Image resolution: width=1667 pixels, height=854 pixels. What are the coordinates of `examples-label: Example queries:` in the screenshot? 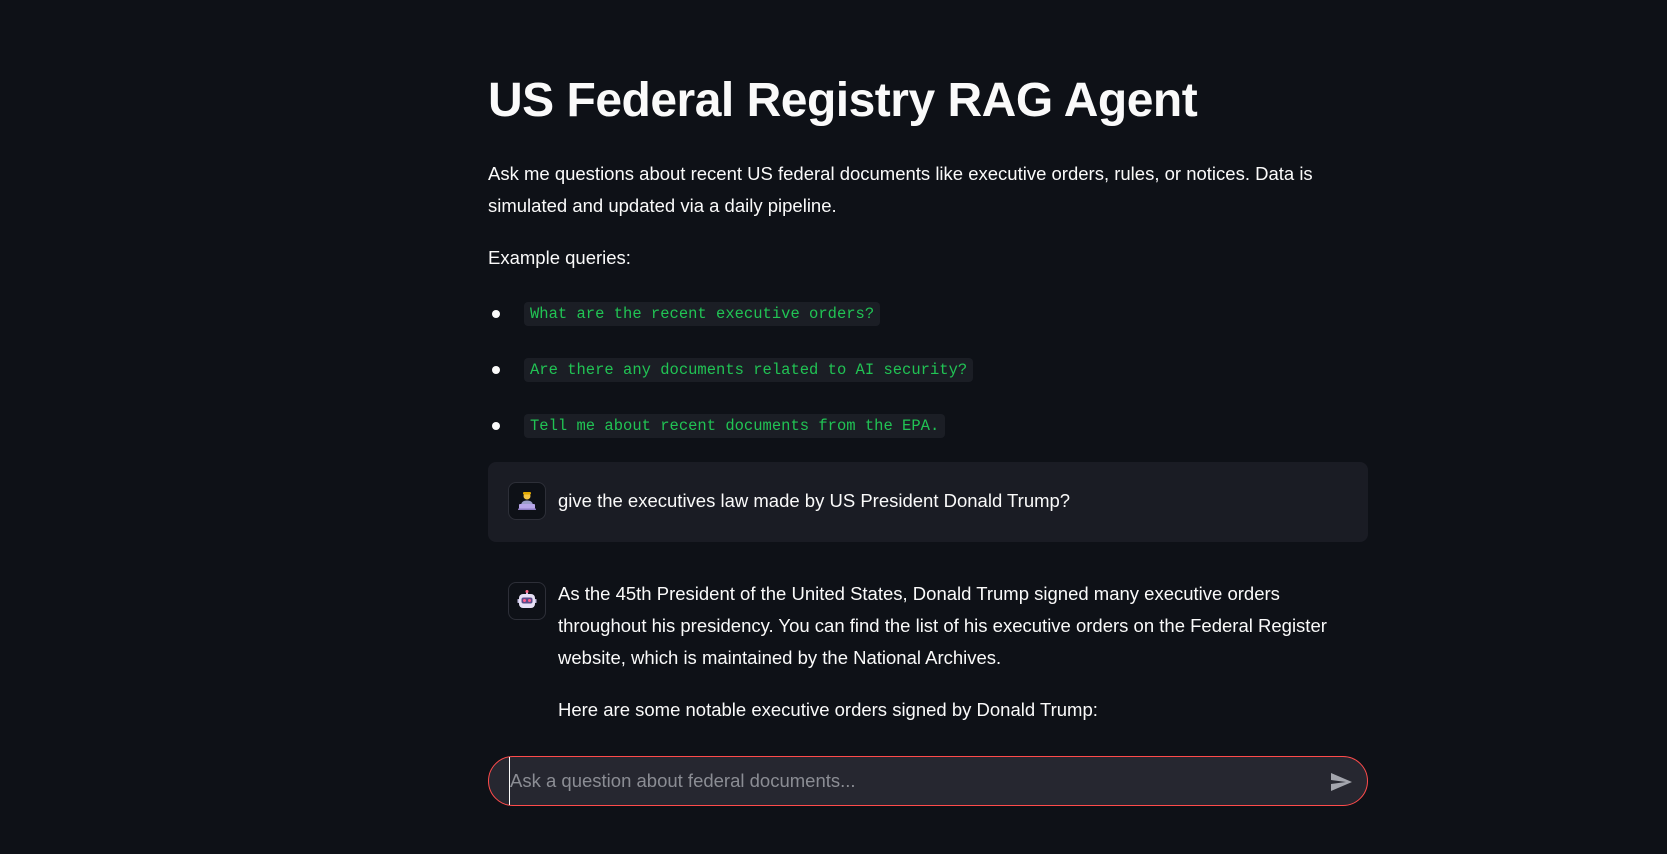 It's located at (559, 257).